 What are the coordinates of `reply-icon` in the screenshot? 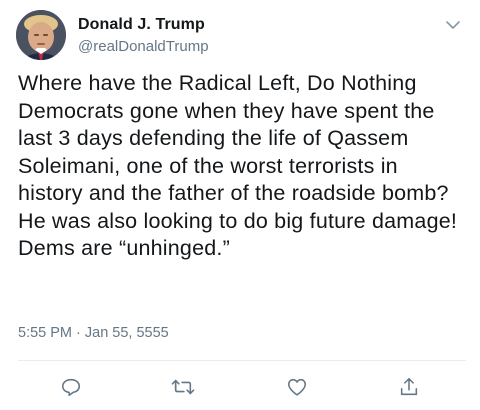 It's located at (71, 387).